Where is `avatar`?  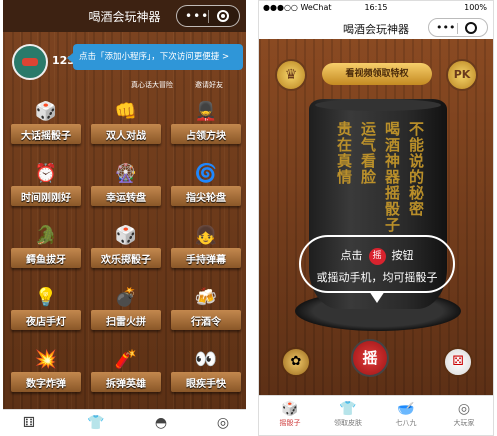 avatar is located at coordinates (30, 62).